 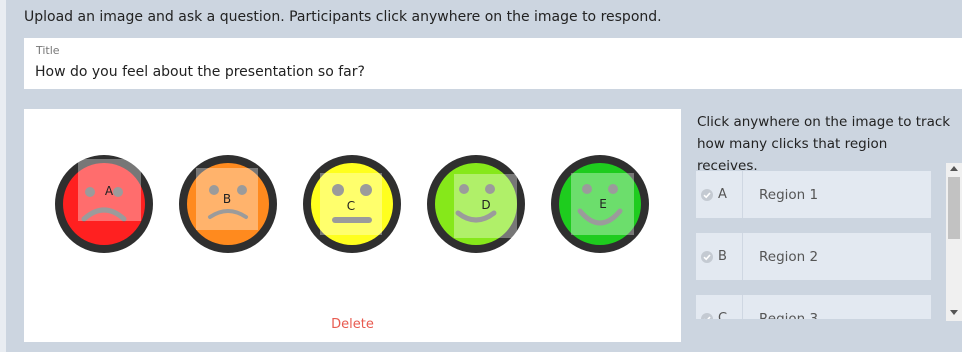 I want to click on region-overlay-b-label: B, so click(x=227, y=199).